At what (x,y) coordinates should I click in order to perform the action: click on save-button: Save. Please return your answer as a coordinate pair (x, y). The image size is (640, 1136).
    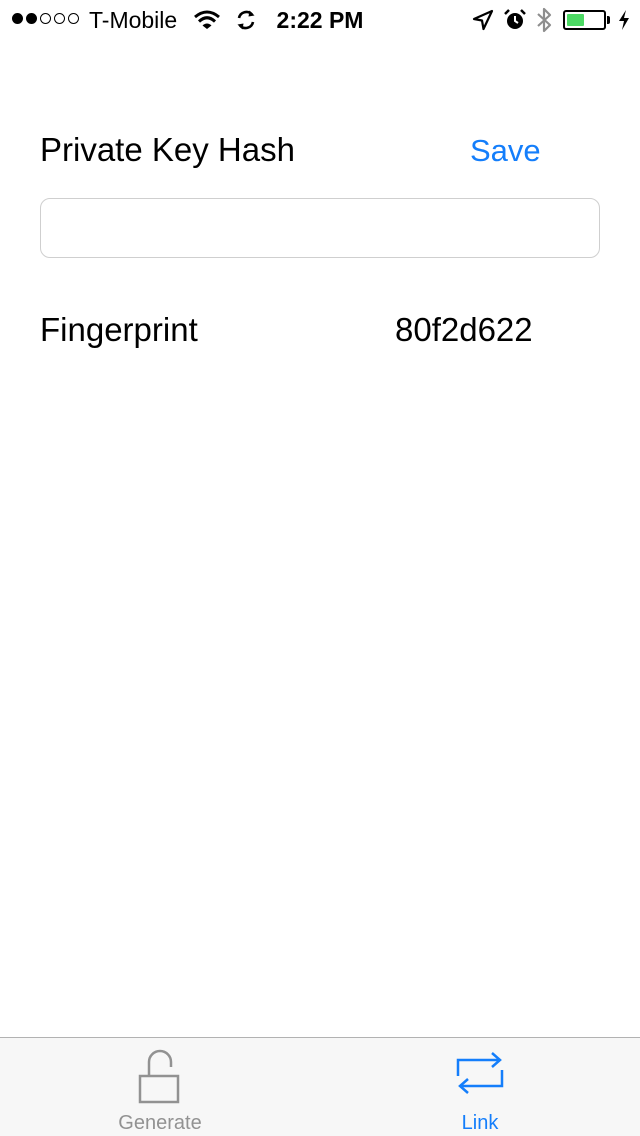
    Looking at the image, I should click on (505, 151).